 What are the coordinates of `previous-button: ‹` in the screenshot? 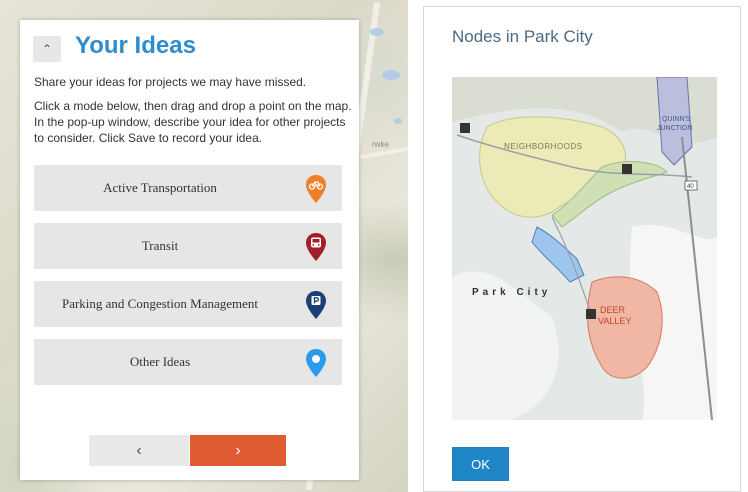 It's located at (139, 450).